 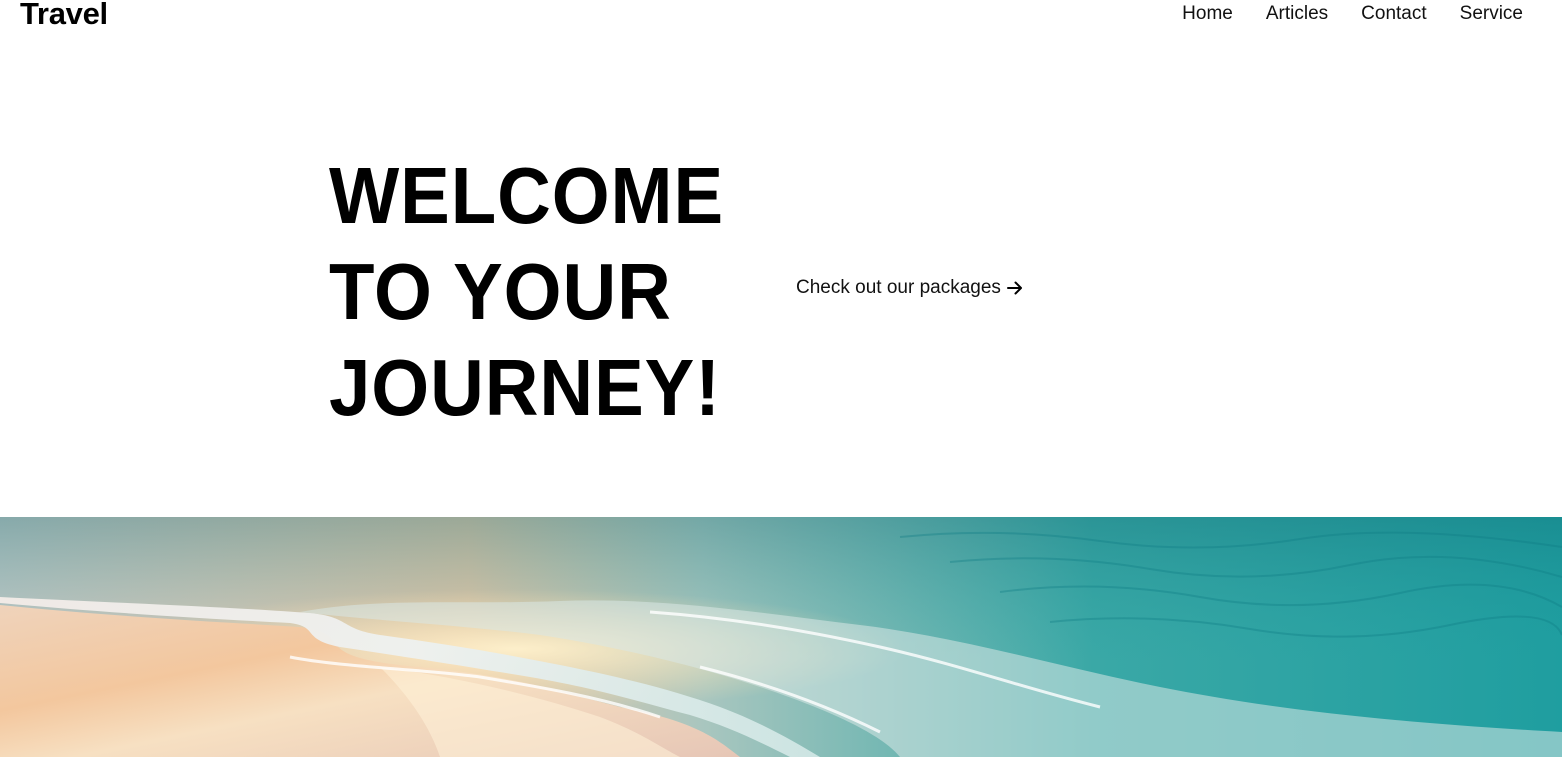 I want to click on arrow-right-icon, so click(x=1015, y=288).